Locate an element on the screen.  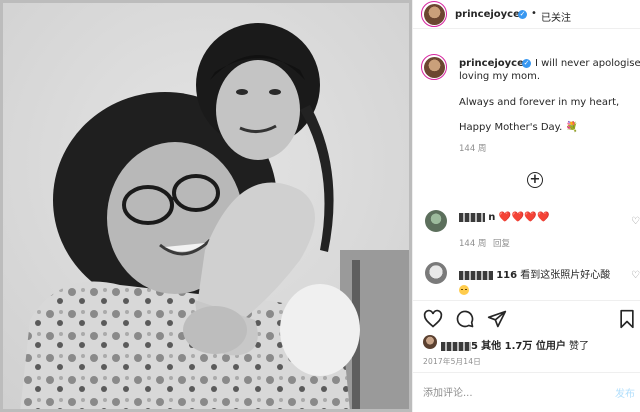
post-actions: 5 其他 1.7万 位用户 赞了 2017年5月14日 is located at coordinates (526, 340).